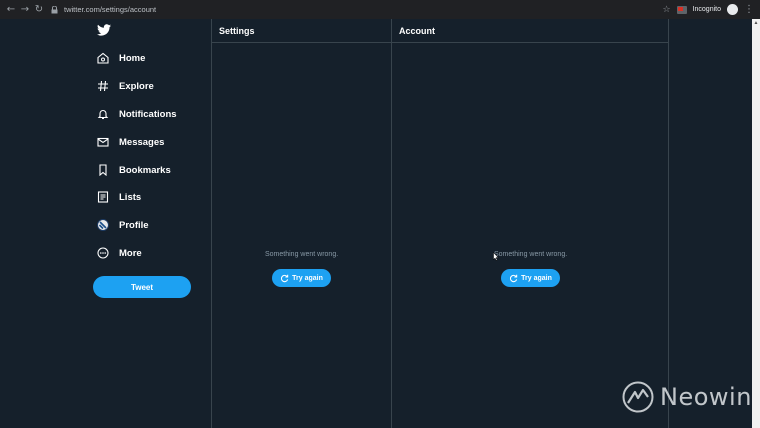 The height and width of the screenshot is (428, 760). Describe the element at coordinates (103, 58) in the screenshot. I see `home-icon` at that location.